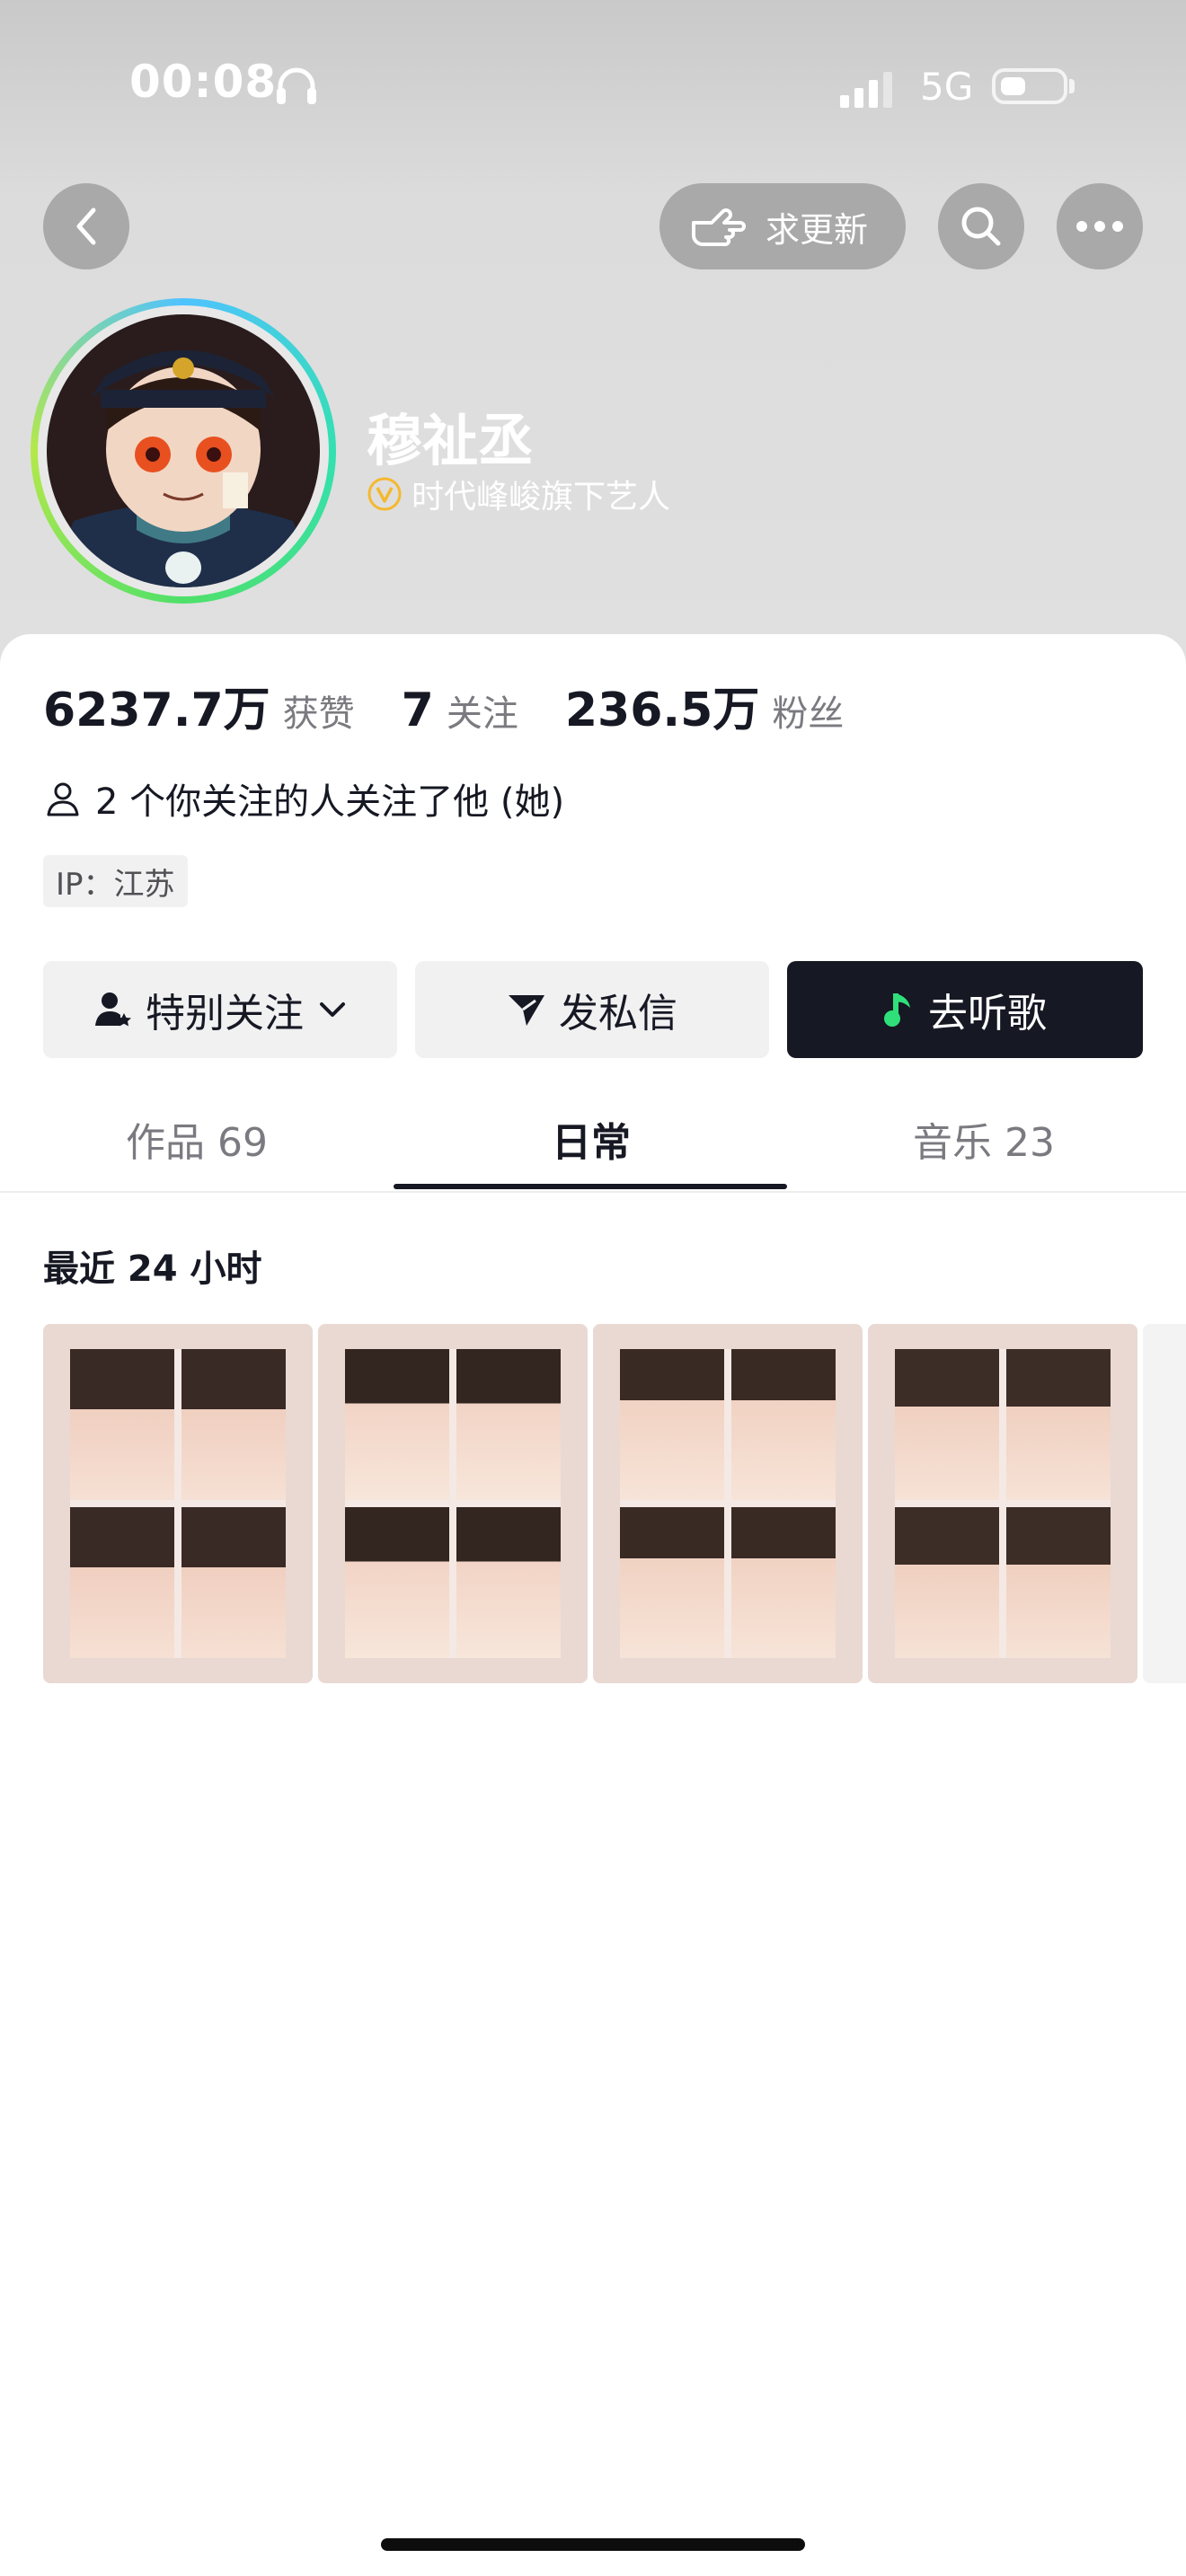 This screenshot has height=2576, width=1186. I want to click on paper-plane-icon, so click(526, 1010).